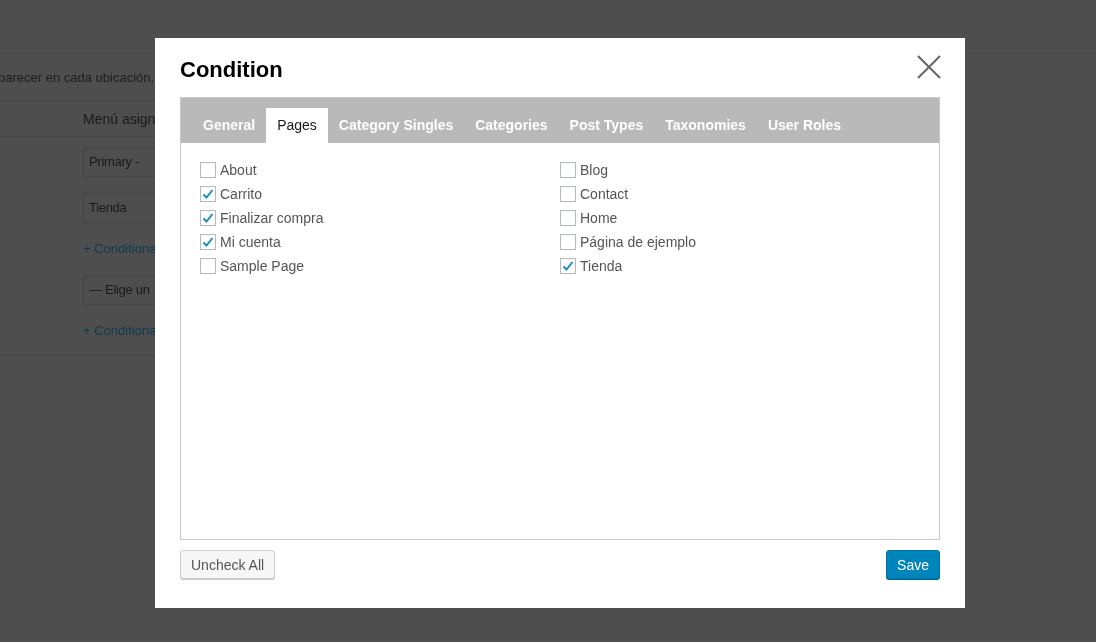  Describe the element at coordinates (606, 125) in the screenshot. I see `tab: Post Types` at that location.